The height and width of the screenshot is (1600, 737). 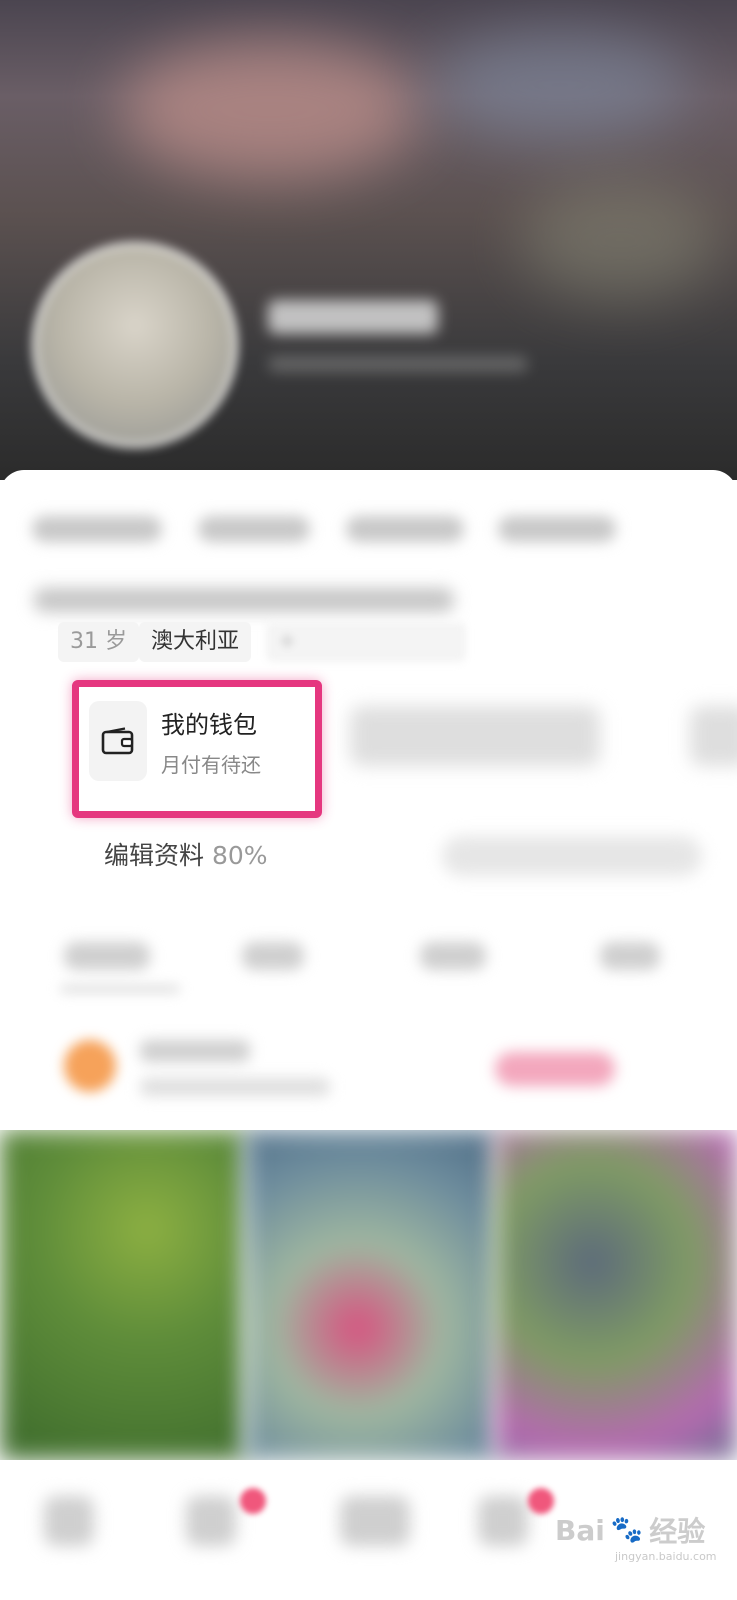 What do you see at coordinates (209, 725) in the screenshot?
I see `wallet-title: 我的钱包` at bounding box center [209, 725].